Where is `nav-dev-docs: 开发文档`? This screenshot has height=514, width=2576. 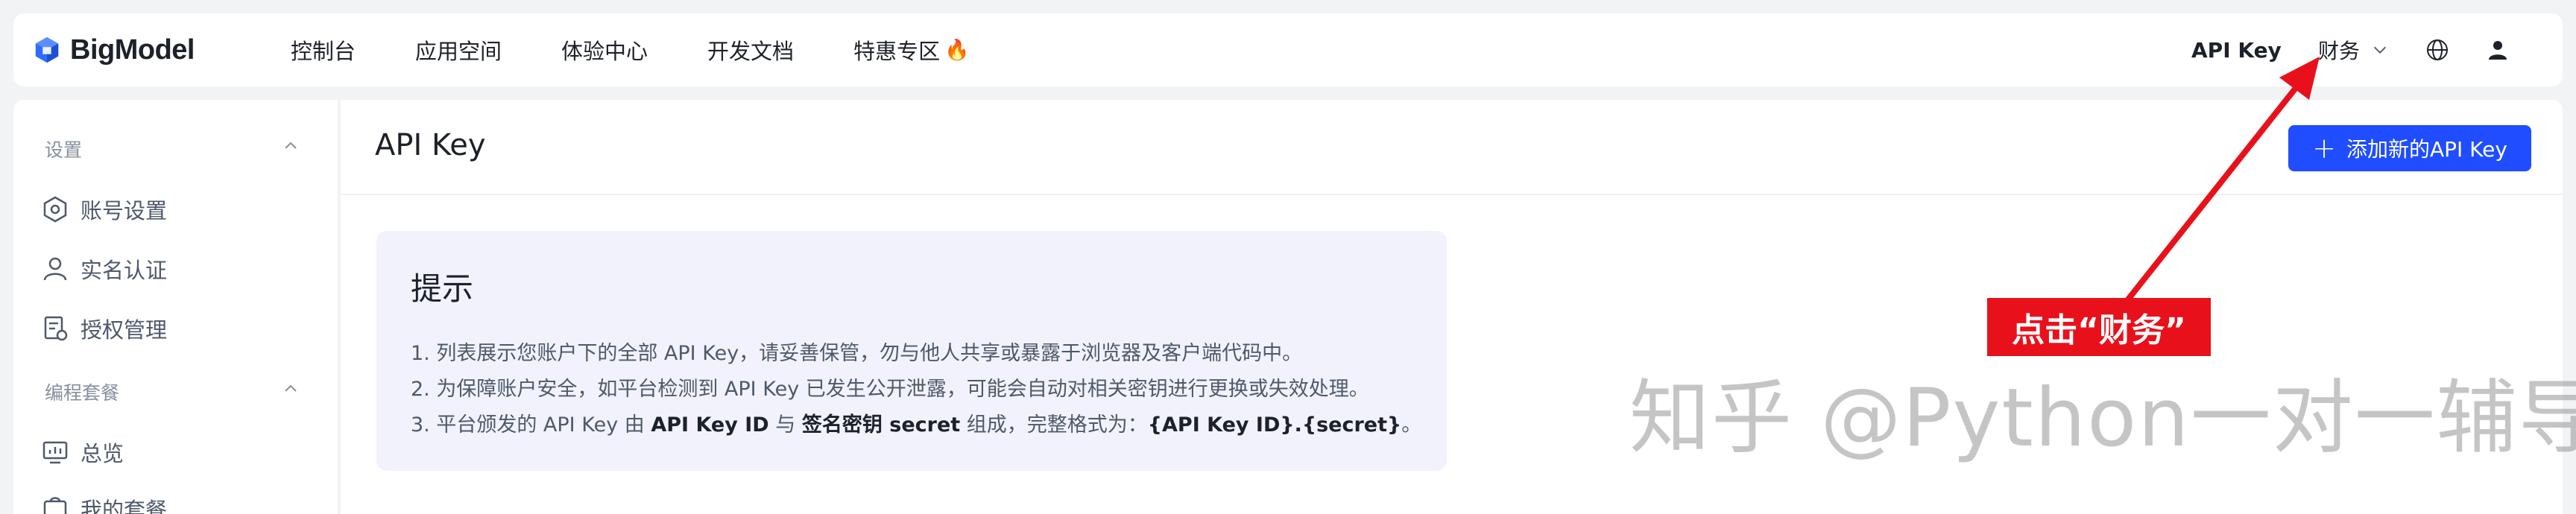 nav-dev-docs: 开发文档 is located at coordinates (750, 50).